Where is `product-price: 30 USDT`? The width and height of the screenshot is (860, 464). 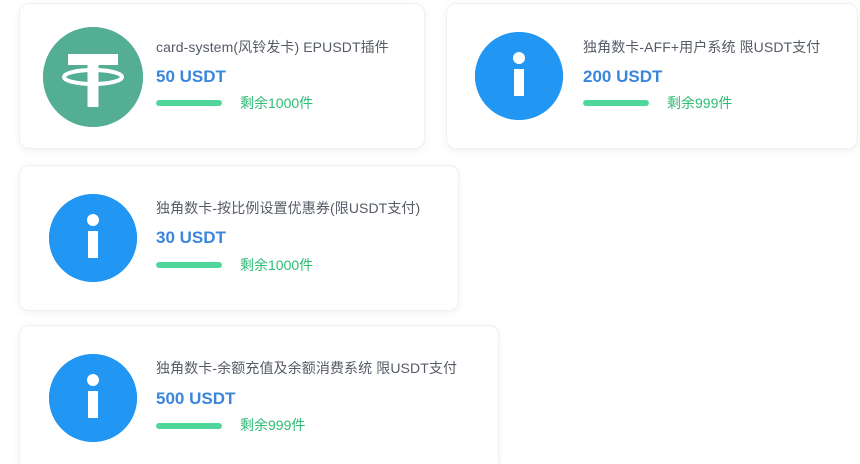 product-price: 30 USDT is located at coordinates (191, 237).